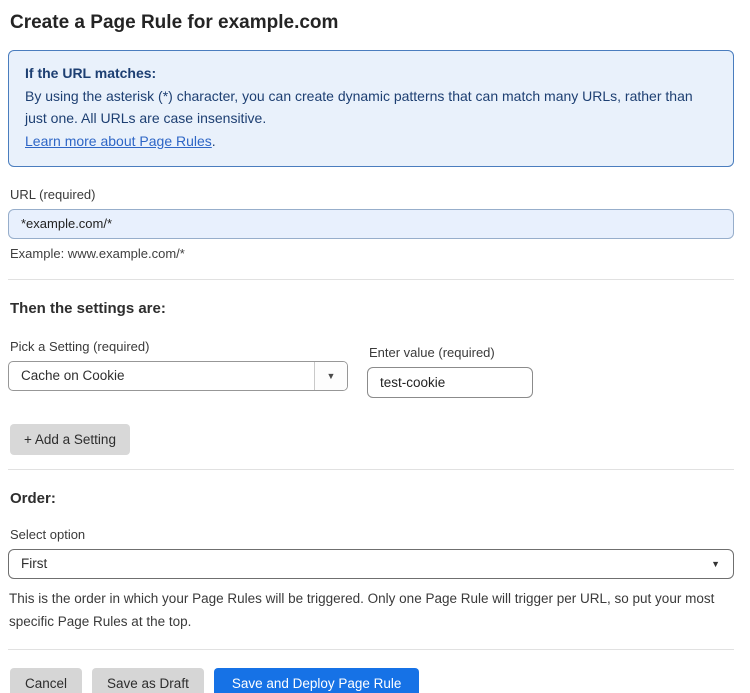 The height and width of the screenshot is (693, 750). Describe the element at coordinates (53, 194) in the screenshot. I see `url-field-label: URL (required)` at that location.